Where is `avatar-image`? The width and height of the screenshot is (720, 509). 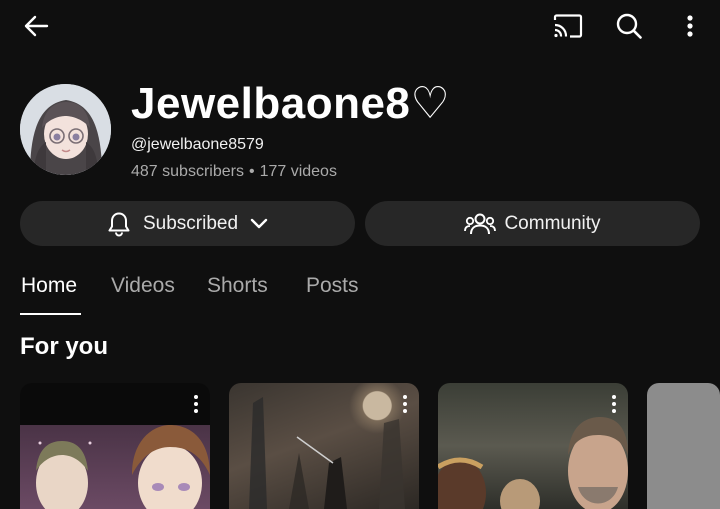 avatar-image is located at coordinates (65, 129).